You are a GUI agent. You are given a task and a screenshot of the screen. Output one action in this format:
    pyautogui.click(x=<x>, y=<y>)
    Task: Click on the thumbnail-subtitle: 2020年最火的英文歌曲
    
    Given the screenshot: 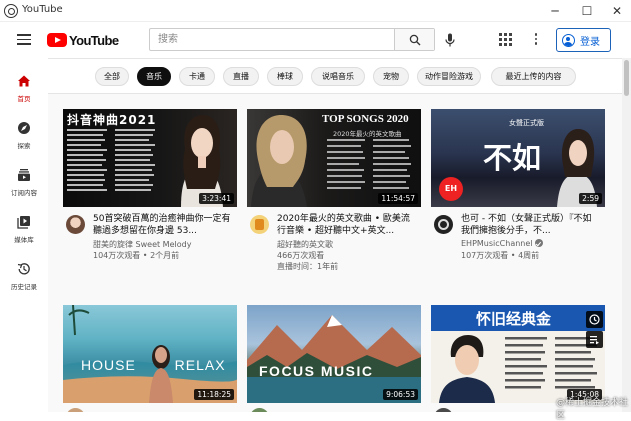 What is the action you would take?
    pyautogui.click(x=367, y=134)
    